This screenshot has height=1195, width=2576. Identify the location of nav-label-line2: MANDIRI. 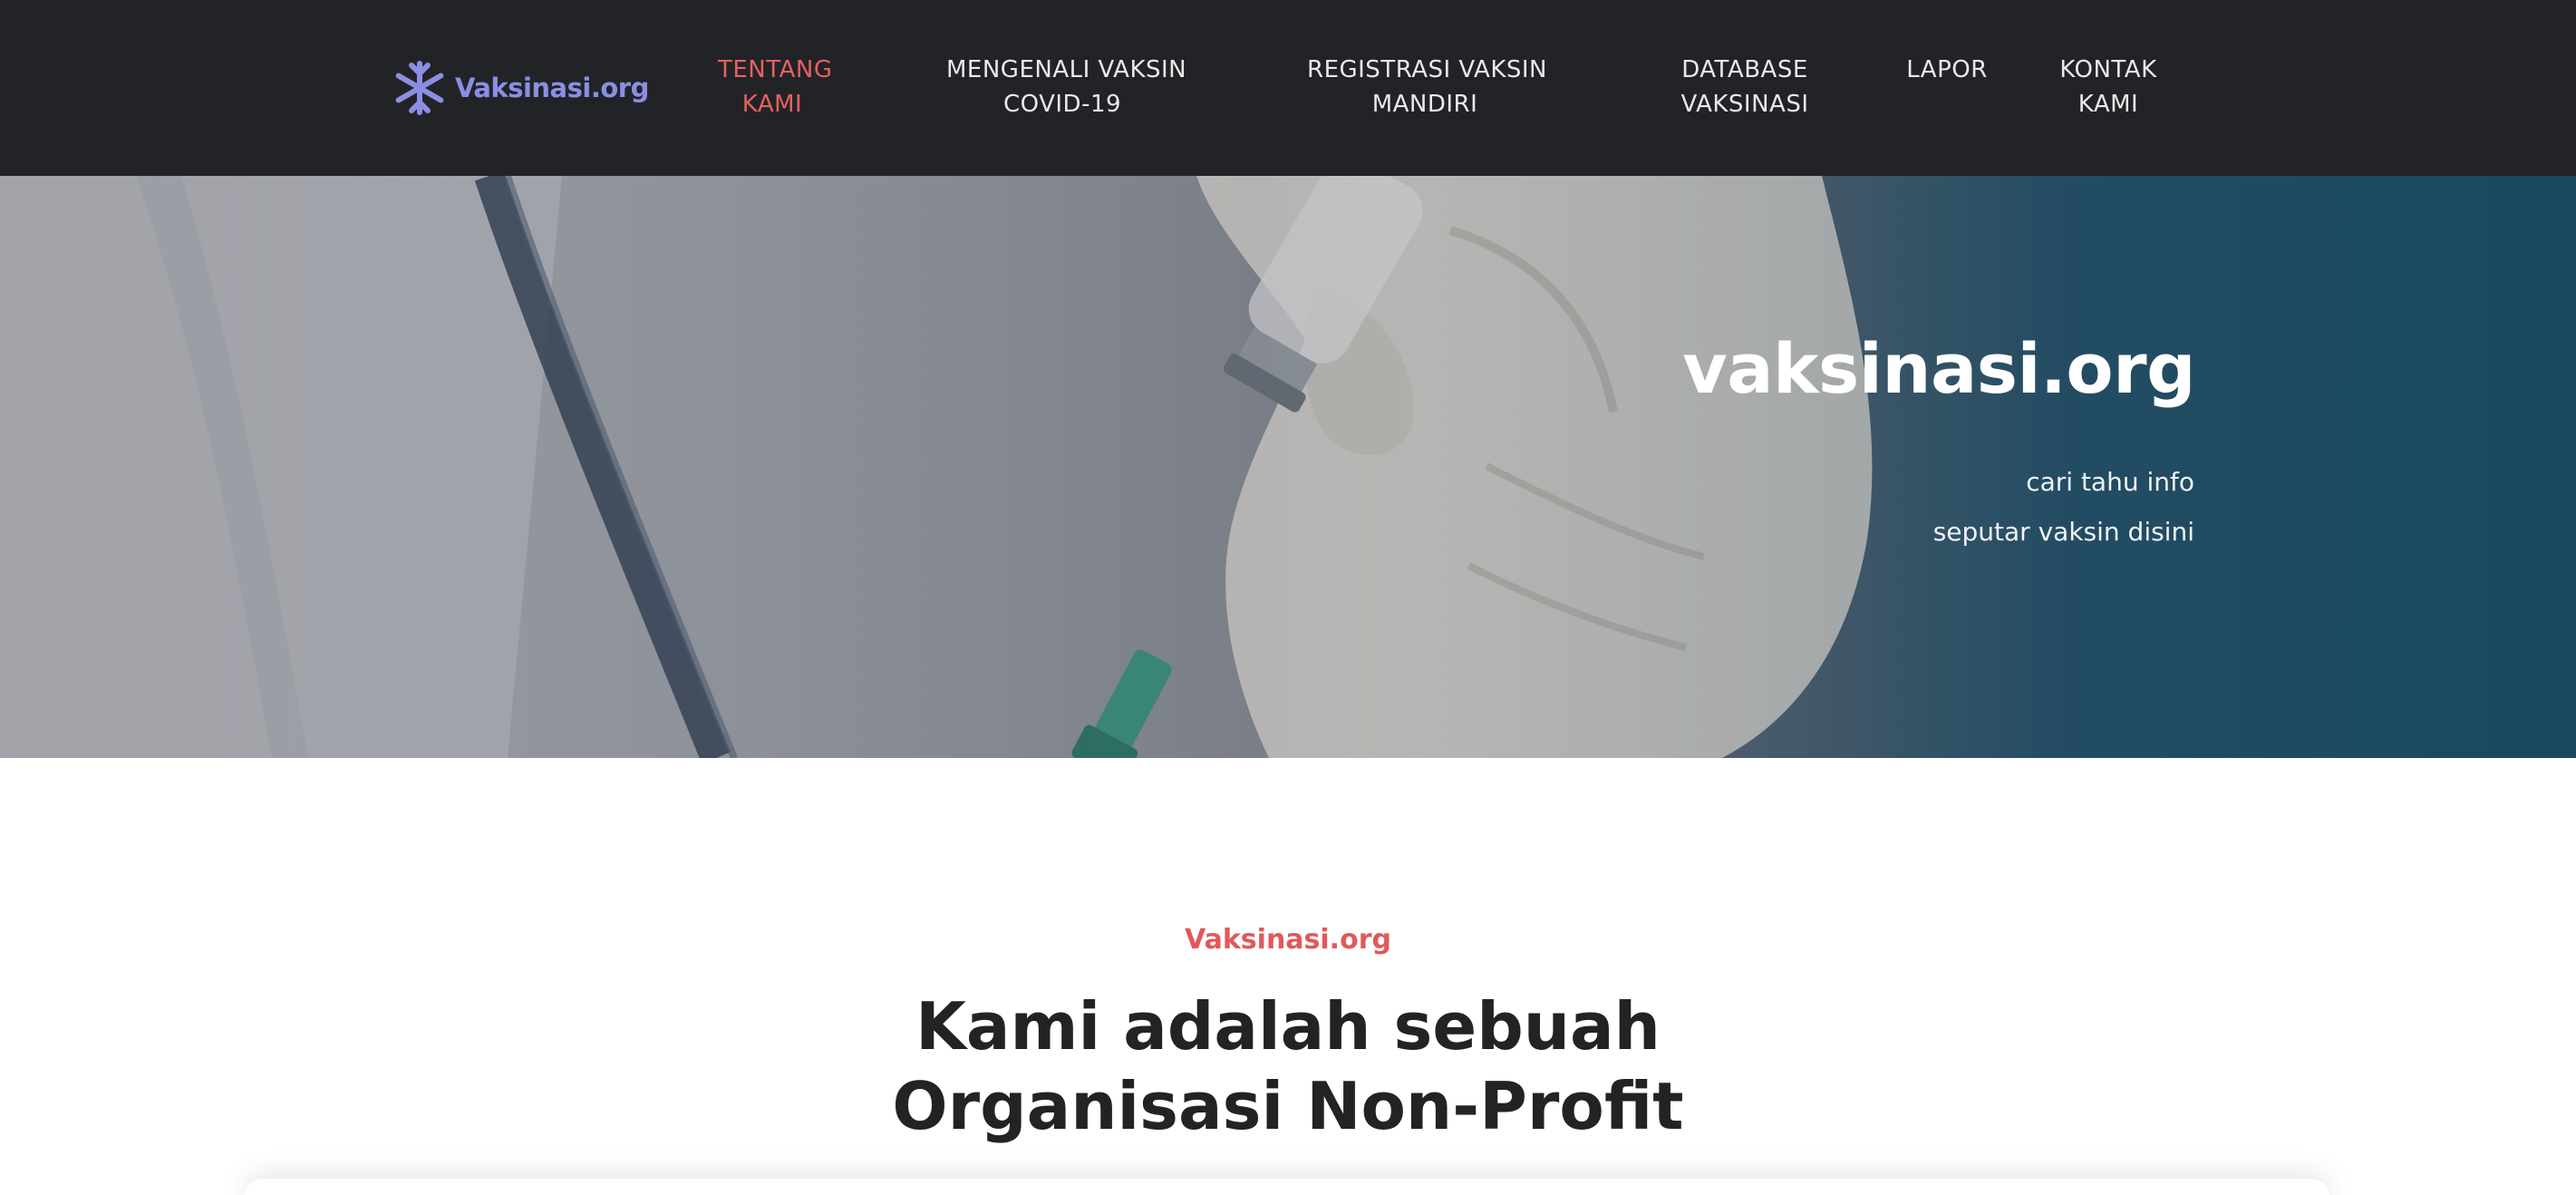
(1424, 104).